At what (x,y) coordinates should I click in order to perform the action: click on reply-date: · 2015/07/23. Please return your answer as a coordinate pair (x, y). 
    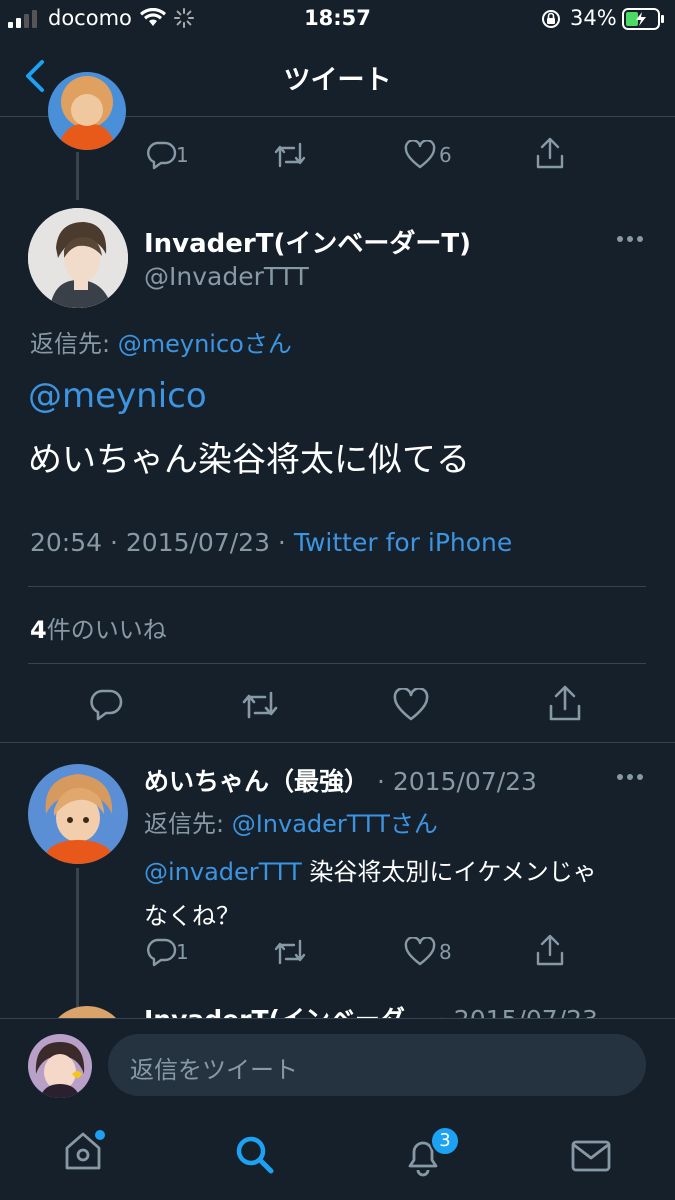
    Looking at the image, I should click on (456, 781).